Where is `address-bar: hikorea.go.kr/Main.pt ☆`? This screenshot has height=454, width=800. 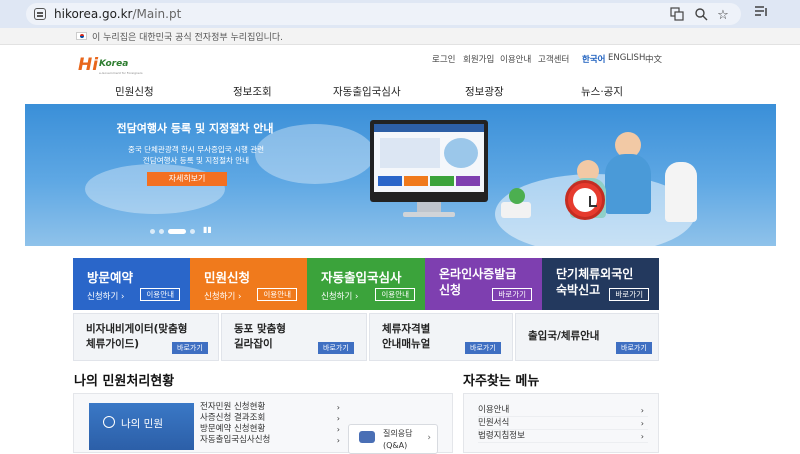
address-bar: hikorea.go.kr/Main.pt ☆ is located at coordinates (383, 14).